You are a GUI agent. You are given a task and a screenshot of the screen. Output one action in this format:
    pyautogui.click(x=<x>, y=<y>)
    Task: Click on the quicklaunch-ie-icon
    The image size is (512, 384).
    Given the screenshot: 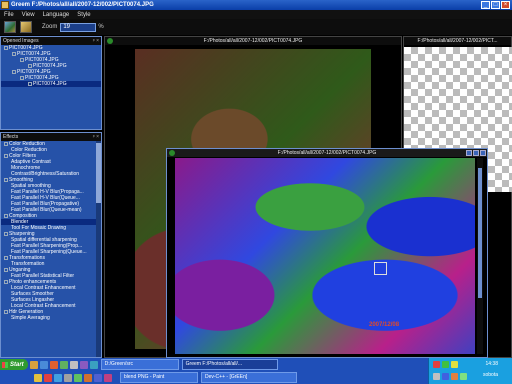 What is the action you would take?
    pyautogui.click(x=43, y=364)
    